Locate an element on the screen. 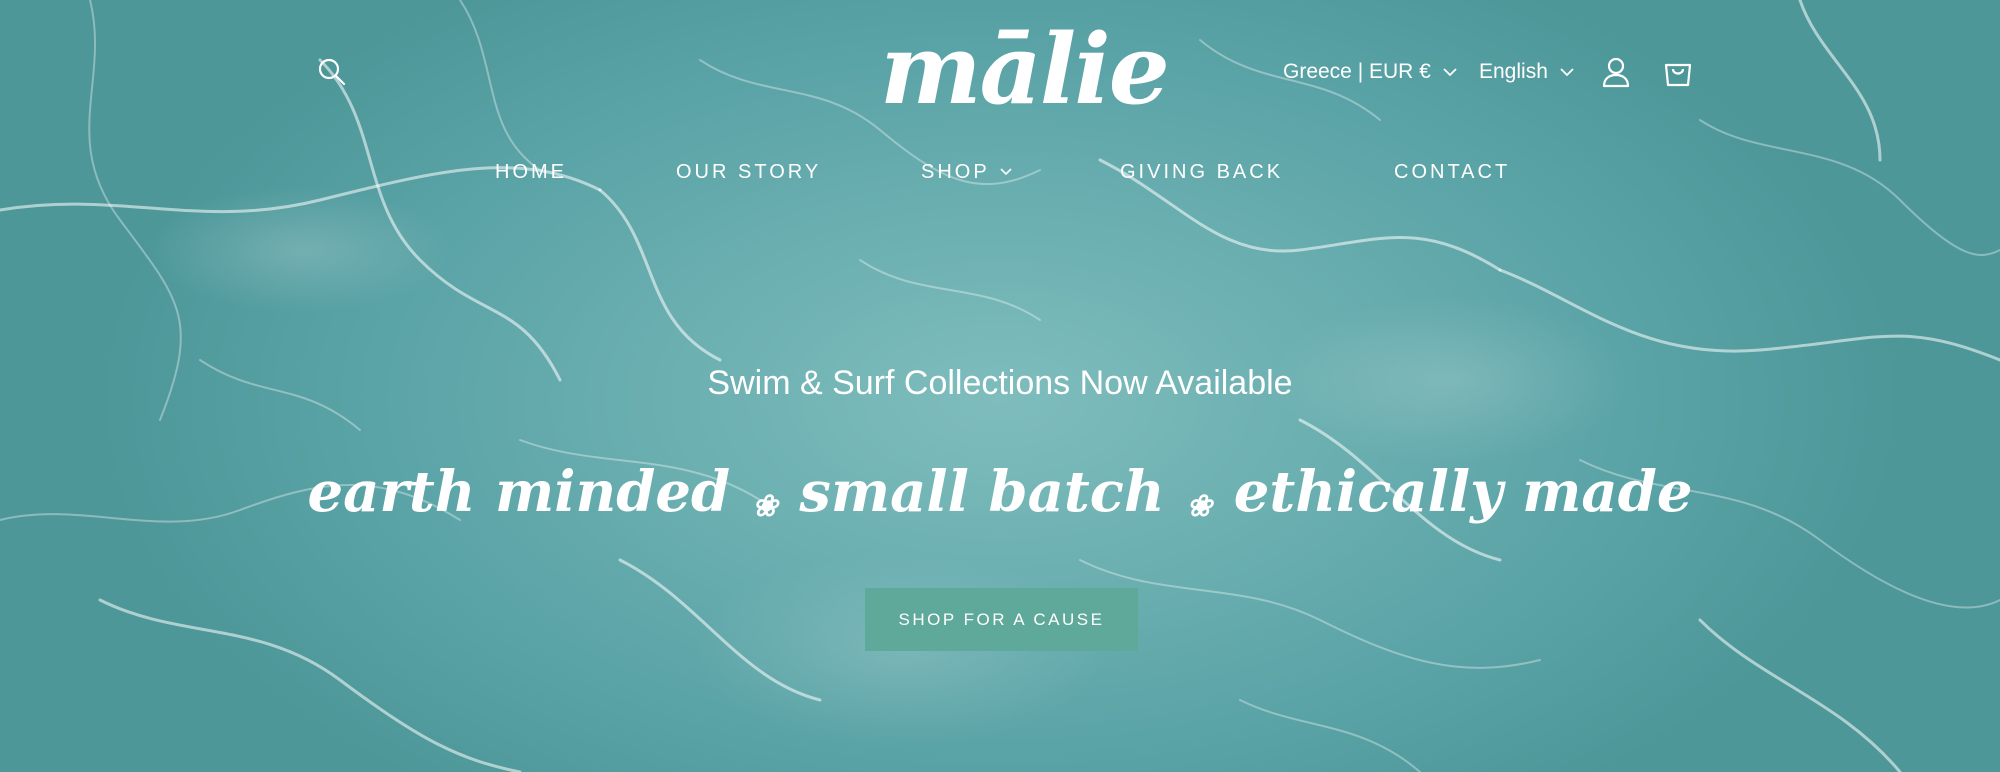 This screenshot has width=2000, height=772. tagline-earth-minded: earth minded is located at coordinates (519, 492).